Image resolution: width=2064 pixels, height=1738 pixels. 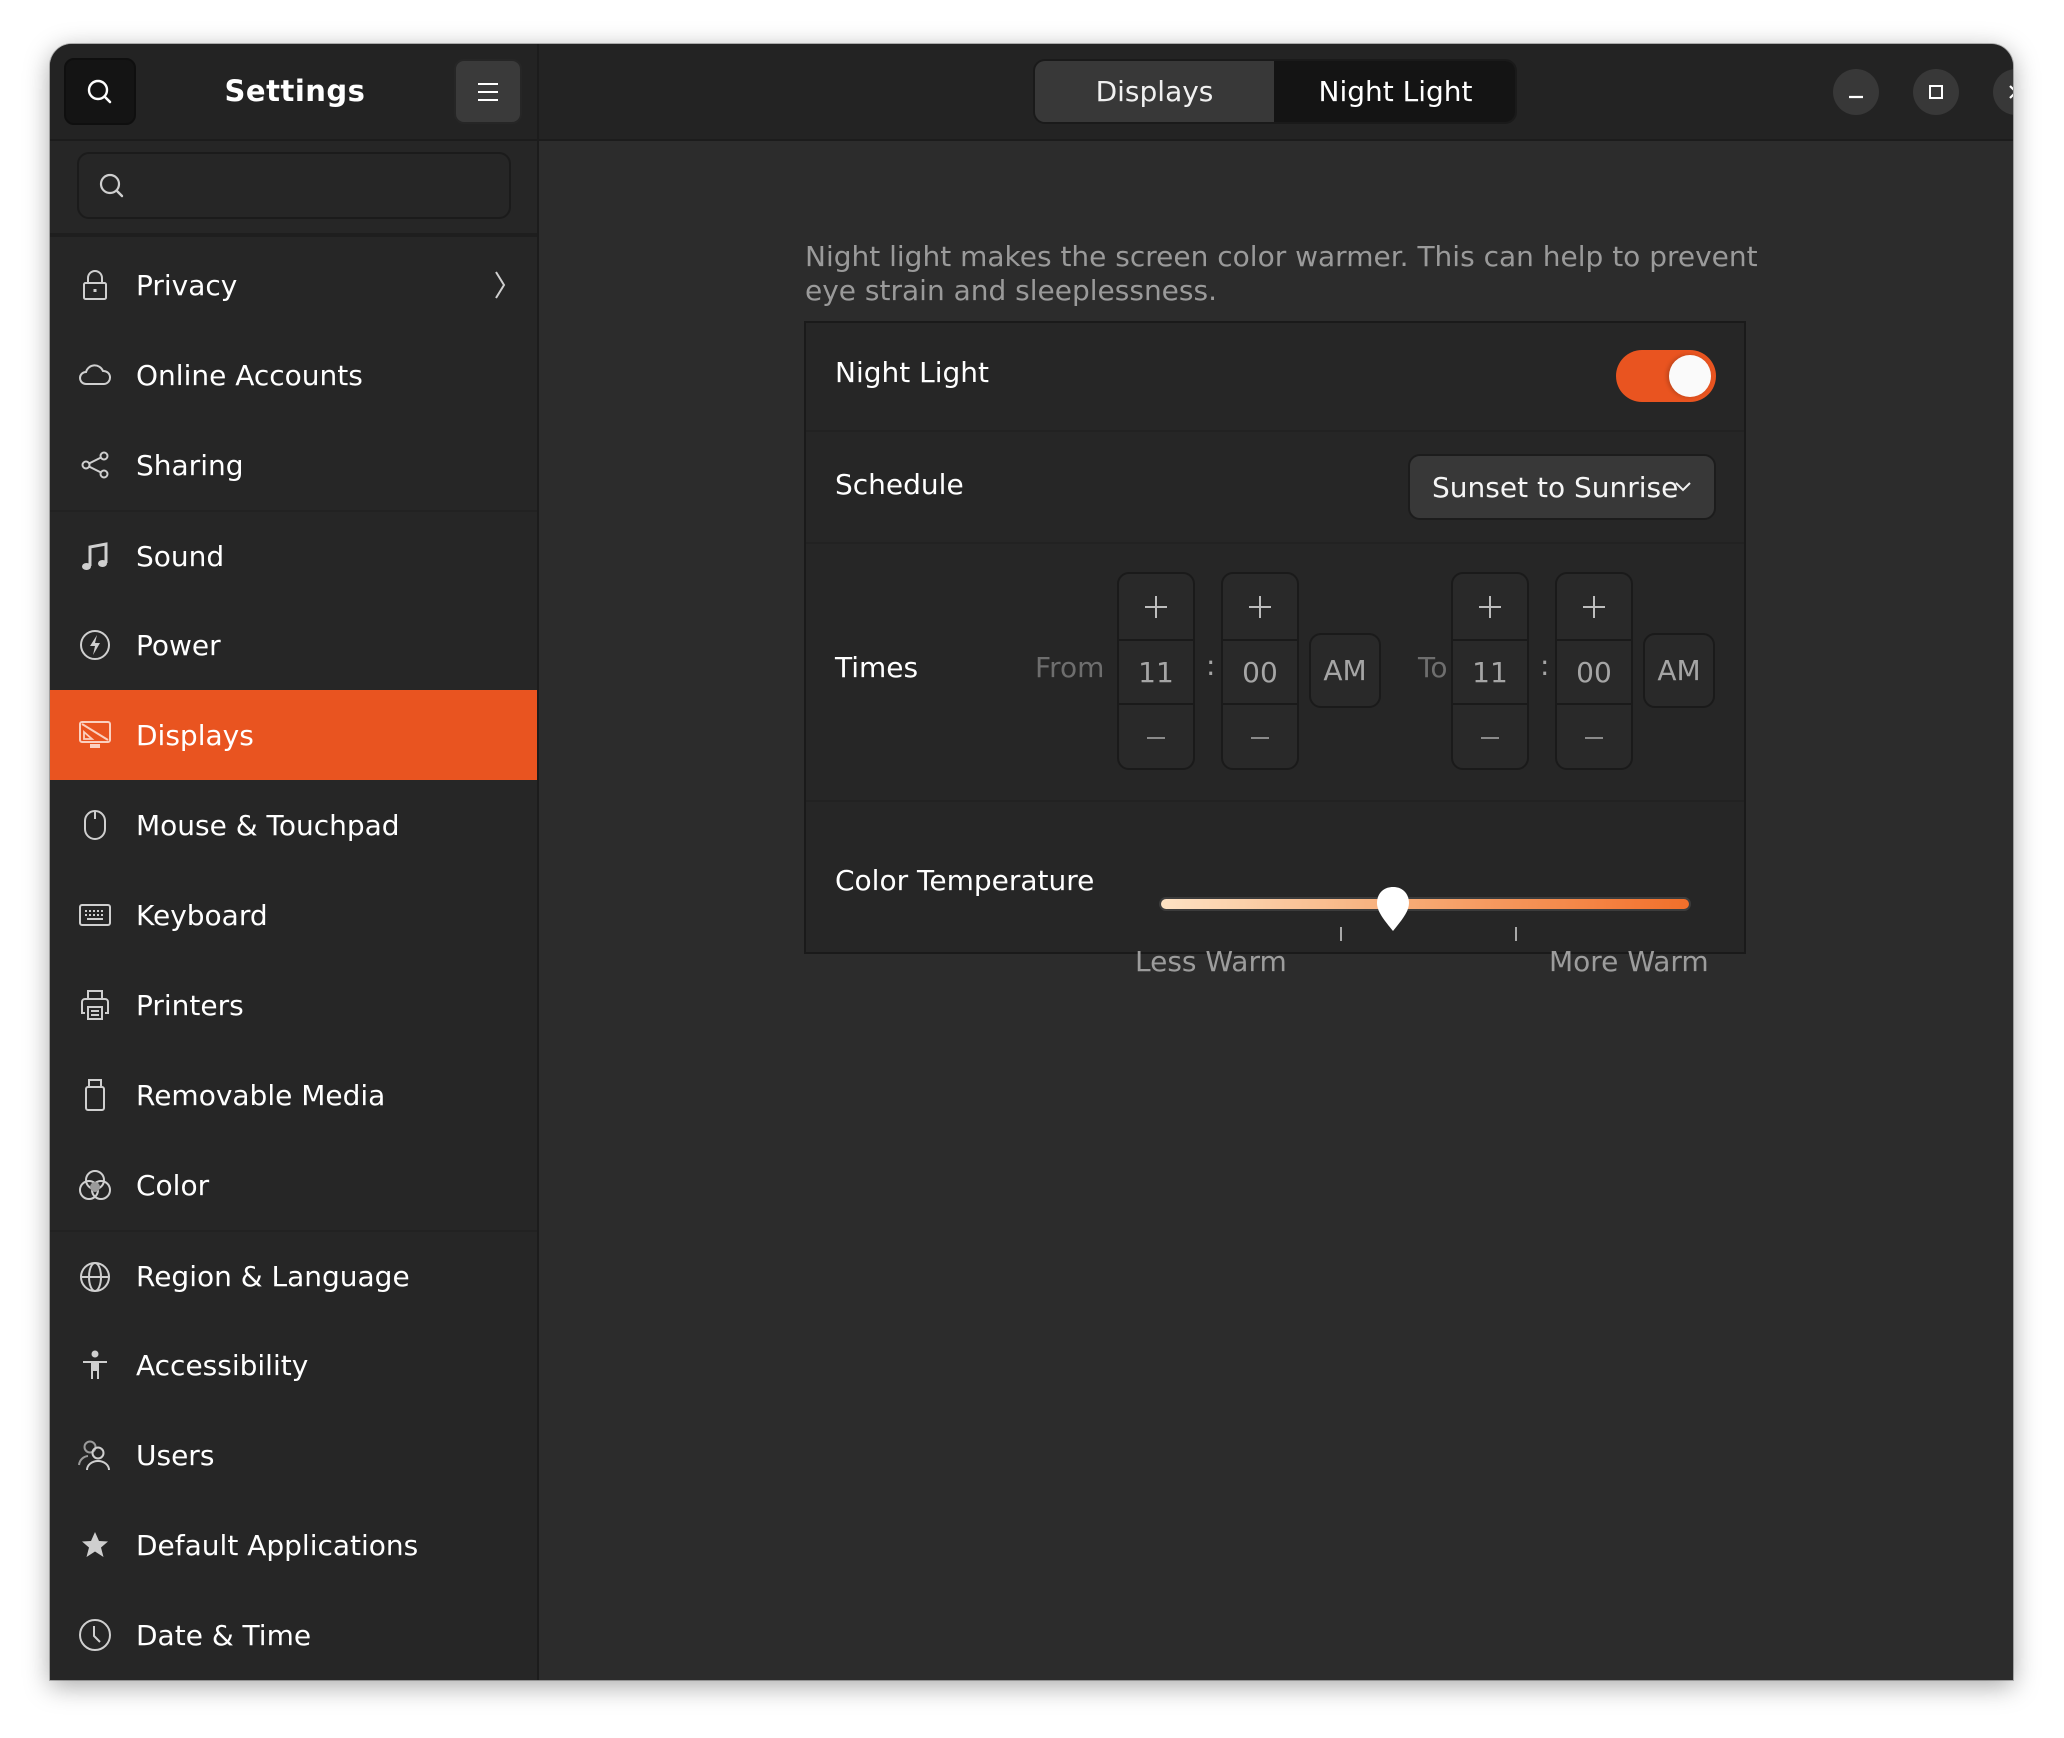 I want to click on to-period-button: AM, so click(x=1679, y=670).